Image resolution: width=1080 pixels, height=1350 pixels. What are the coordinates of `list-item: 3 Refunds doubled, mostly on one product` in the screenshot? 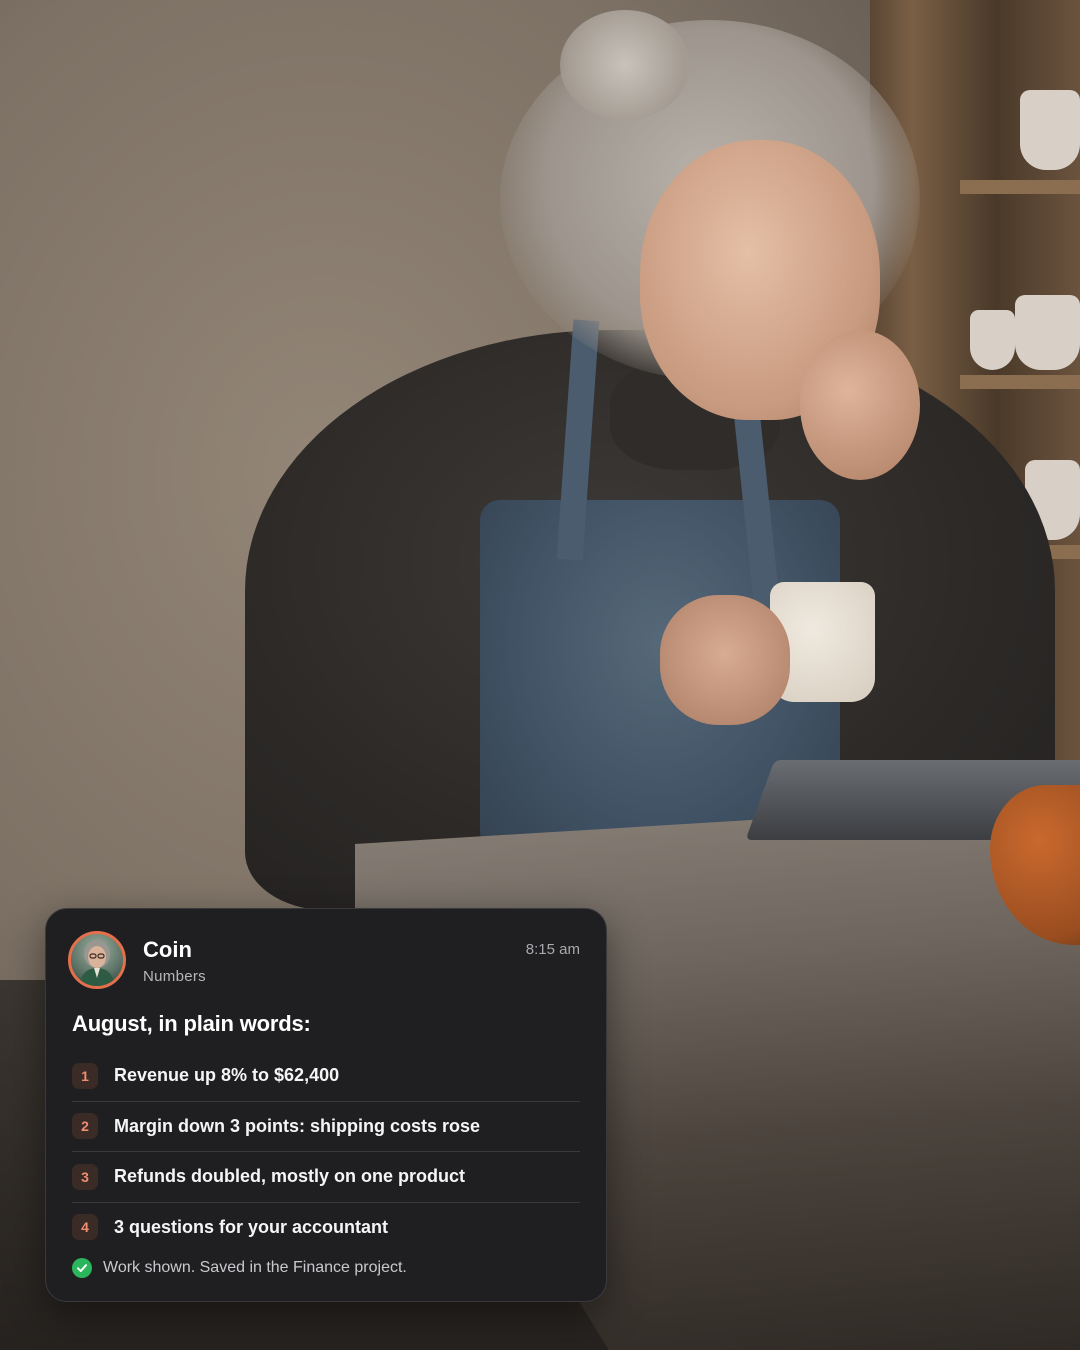 It's located at (326, 1177).